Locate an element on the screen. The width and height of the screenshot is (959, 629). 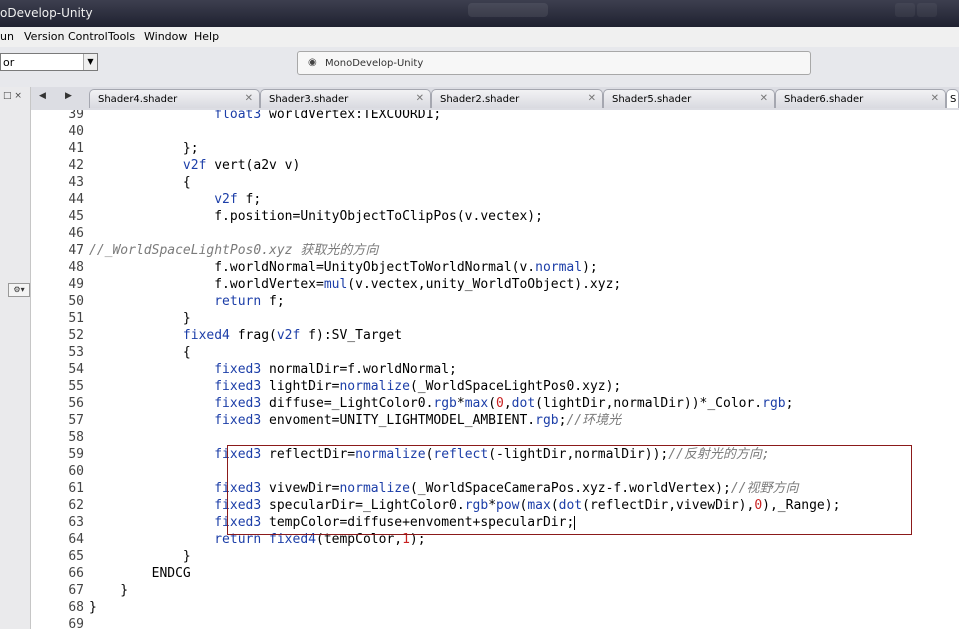
tab-shader6: Shader6.shader ✕ is located at coordinates (860, 98).